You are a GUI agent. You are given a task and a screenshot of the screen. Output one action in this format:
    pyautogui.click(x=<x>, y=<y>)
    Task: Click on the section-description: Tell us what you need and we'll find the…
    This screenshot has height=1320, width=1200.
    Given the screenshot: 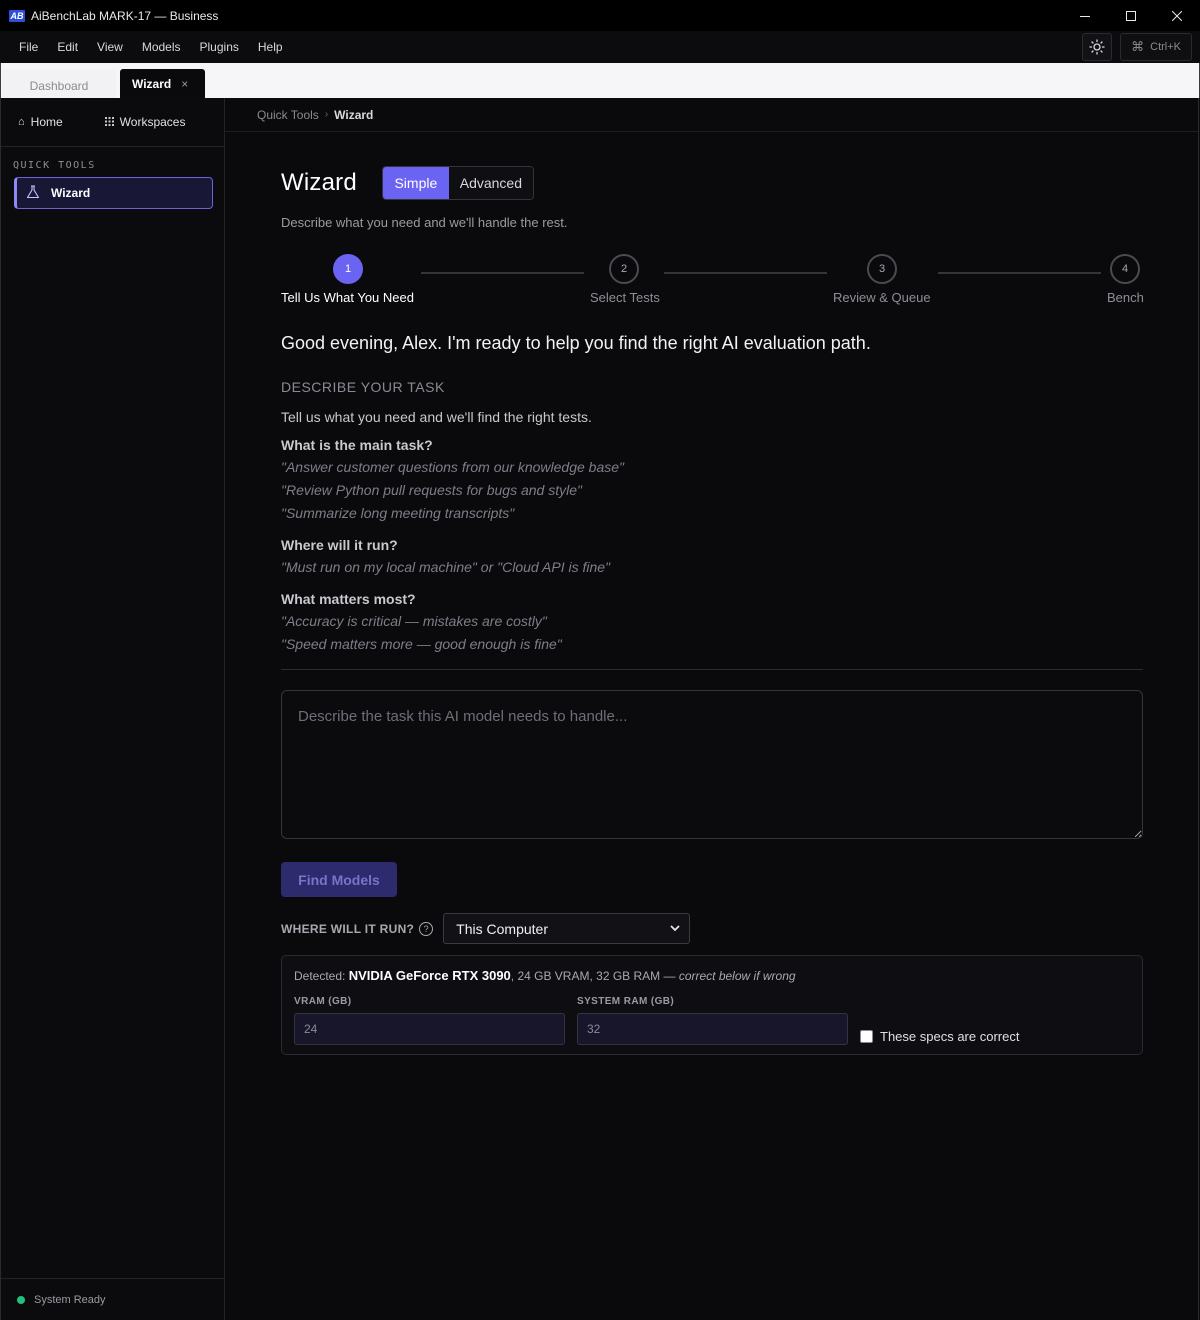 What is the action you would take?
    pyautogui.click(x=436, y=417)
    